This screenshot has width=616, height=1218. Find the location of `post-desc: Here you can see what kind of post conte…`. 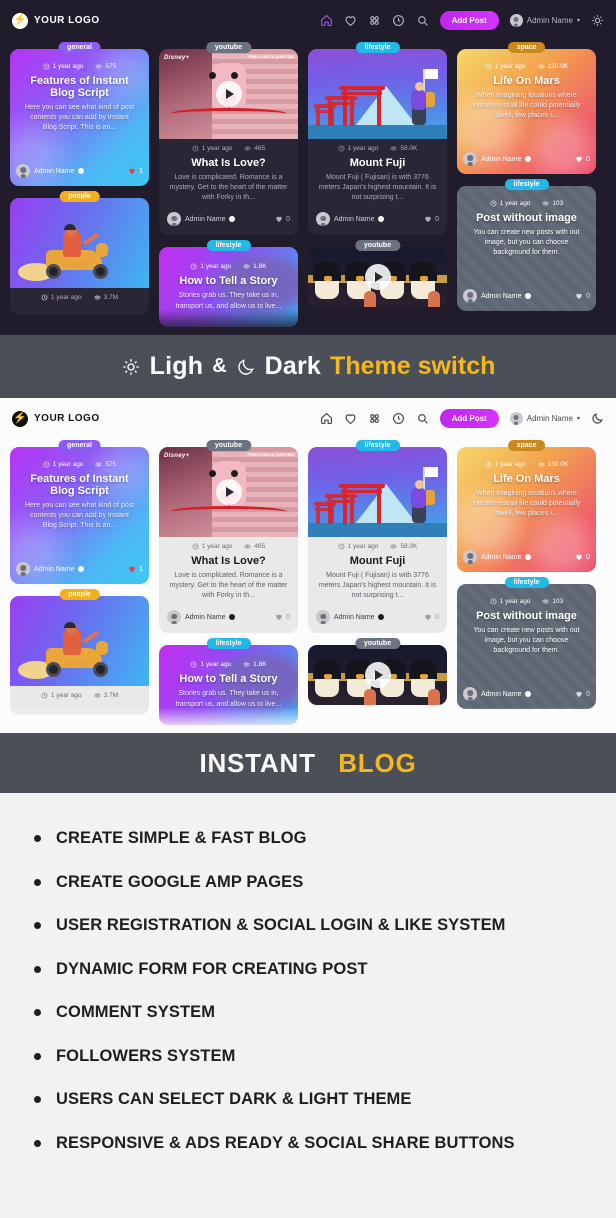

post-desc: Here you can see what kind of post conte… is located at coordinates (79, 118).